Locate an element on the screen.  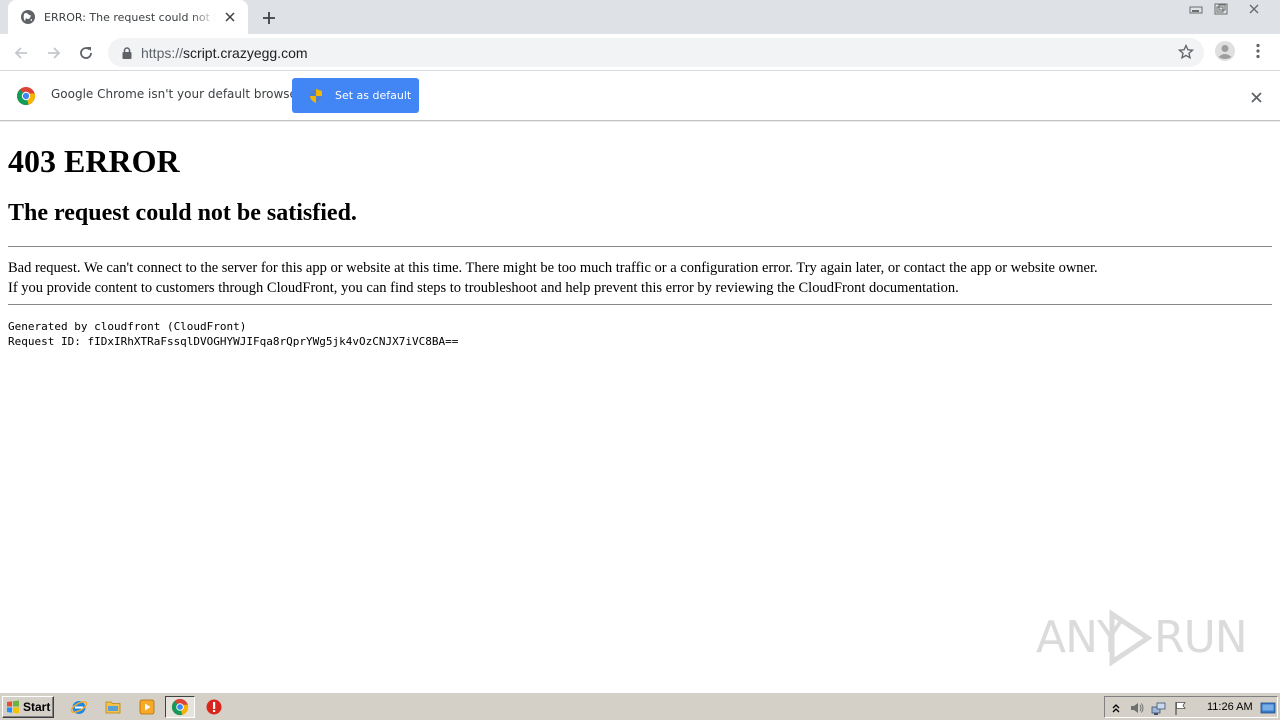
explorer-taskbar-button is located at coordinates (113, 707).